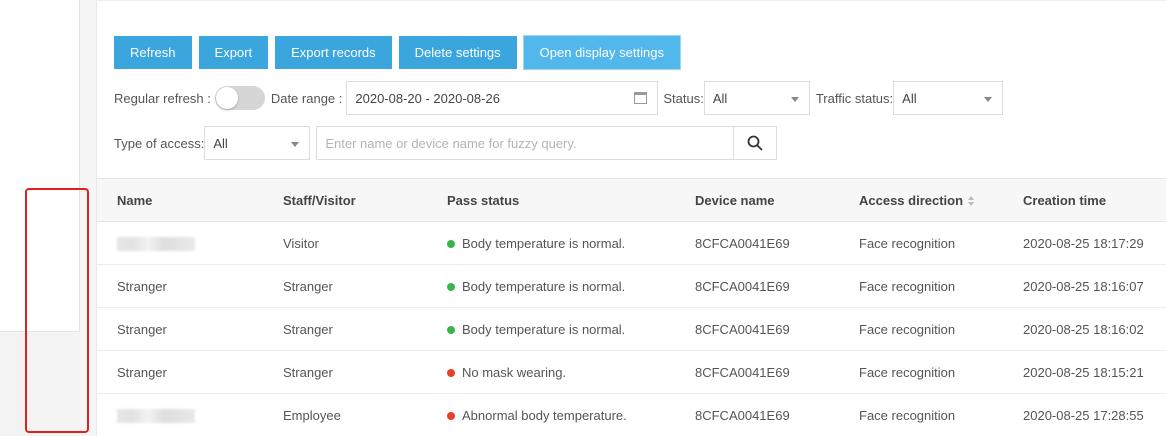 This screenshot has width=1166, height=436. Describe the element at coordinates (1084, 414) in the screenshot. I see `time-cell: 2020-08-25 17:28:55` at that location.